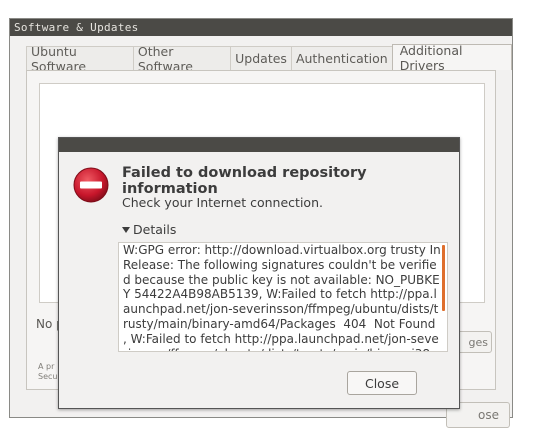  What do you see at coordinates (474, 342) in the screenshot?
I see `apply-changes-button: ges` at bounding box center [474, 342].